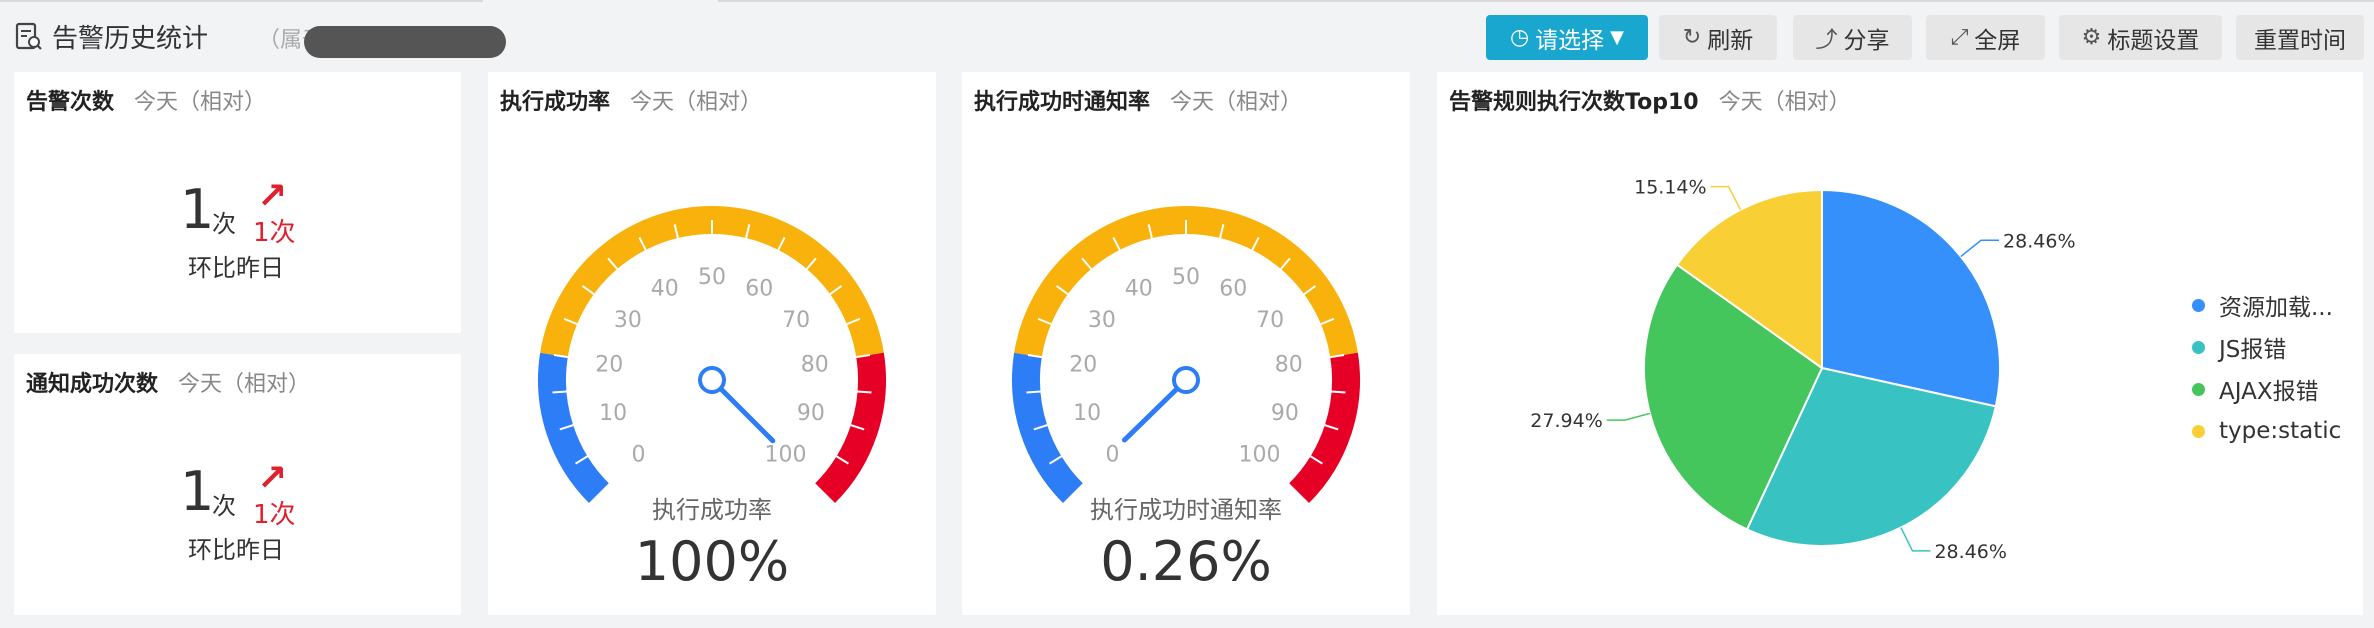 The height and width of the screenshot is (628, 2374). What do you see at coordinates (2280, 431) in the screenshot?
I see `legend-label: type:static` at bounding box center [2280, 431].